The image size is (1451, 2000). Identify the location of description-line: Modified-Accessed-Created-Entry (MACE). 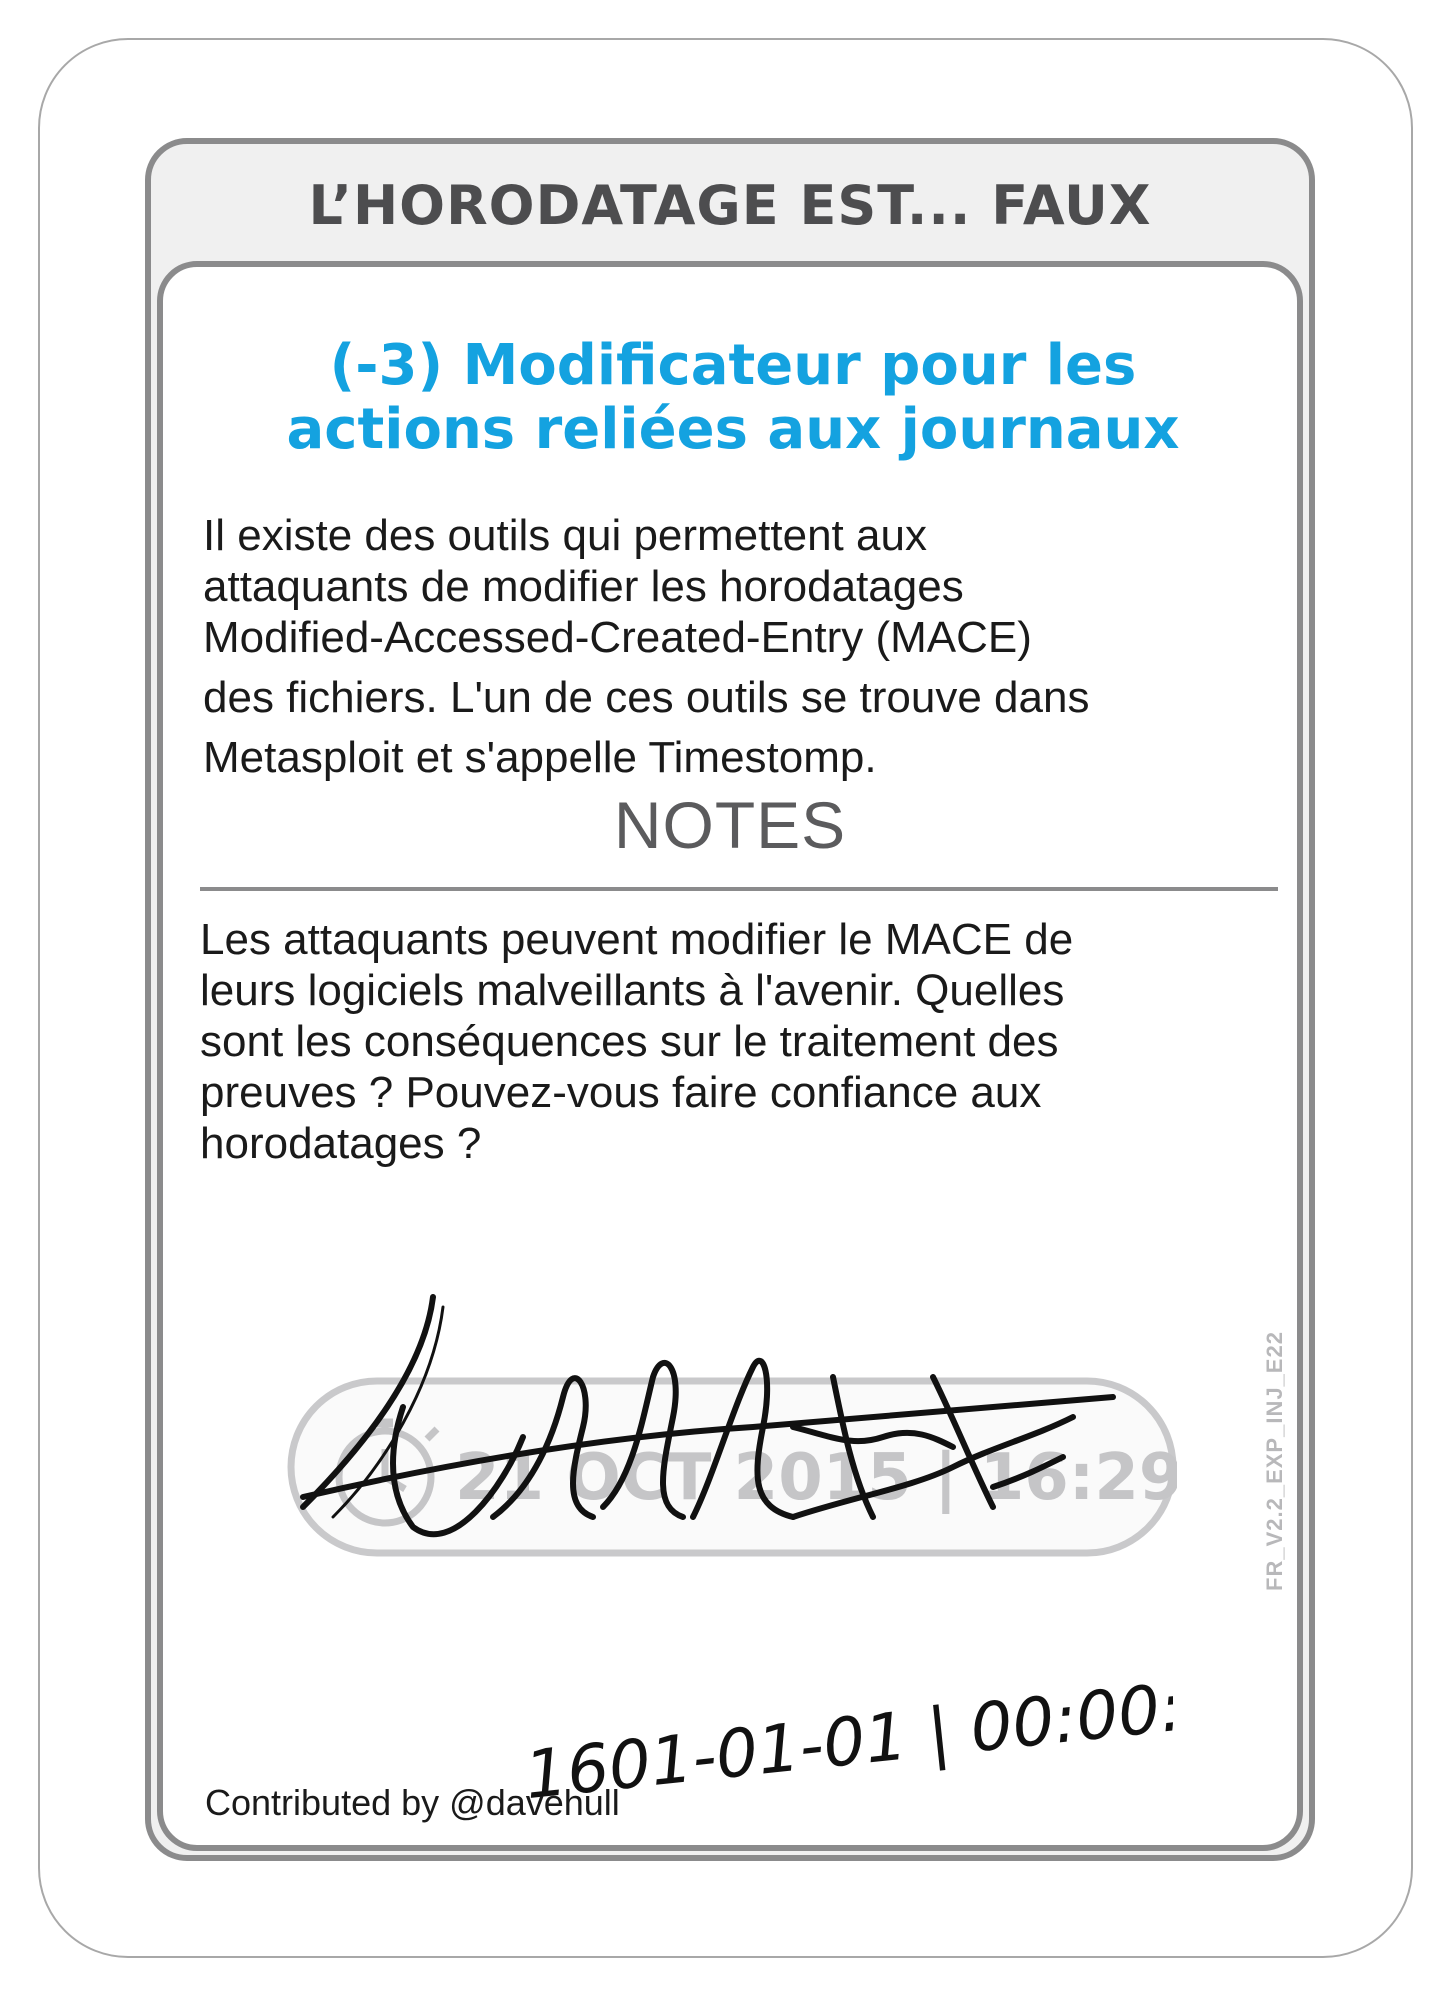
(617, 637).